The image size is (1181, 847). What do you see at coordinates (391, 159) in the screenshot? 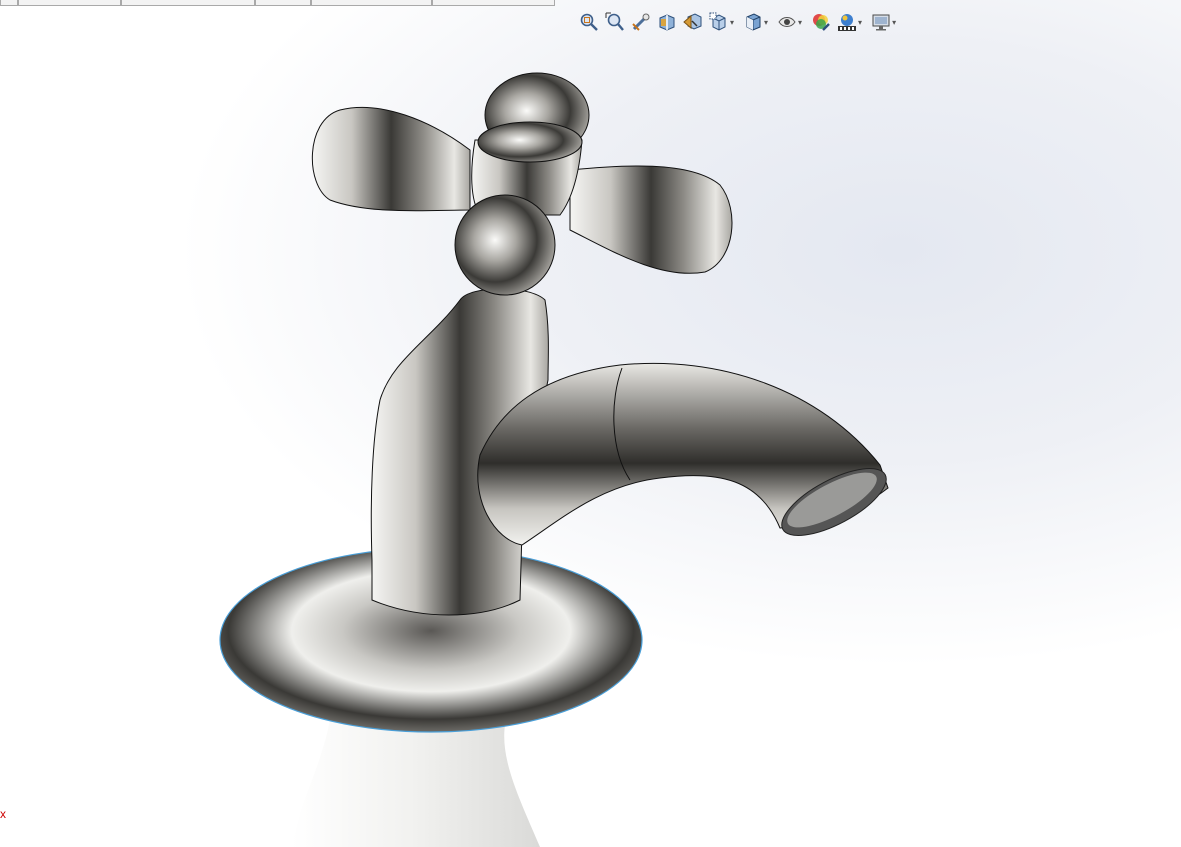
I see `handle-arm-left` at bounding box center [391, 159].